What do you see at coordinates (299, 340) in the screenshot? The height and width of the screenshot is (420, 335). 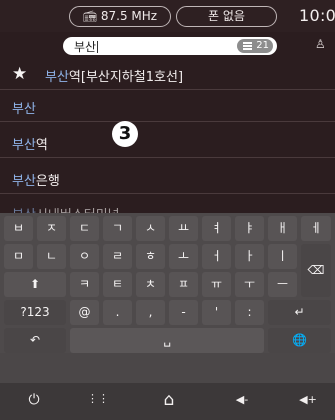 I see `globe-key: 🌐` at bounding box center [299, 340].